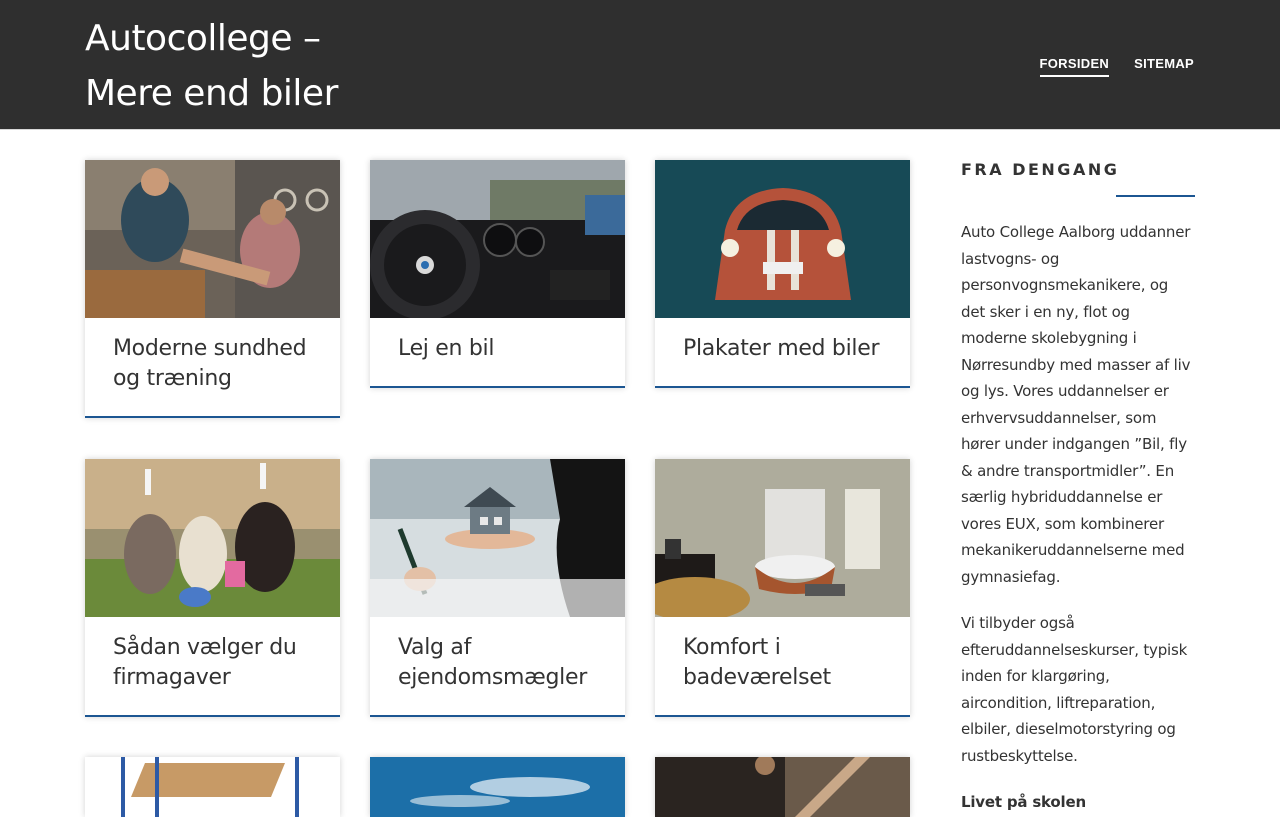  I want to click on main-nav: FORSIDEN SITEMAP, so click(1116, 66).